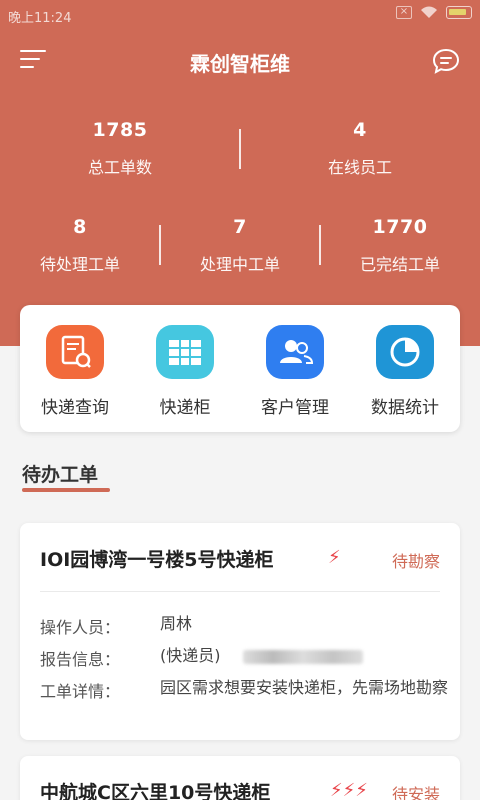 The image size is (480, 800). I want to click on urgency-bolt-icon: ⚡, so click(334, 557).